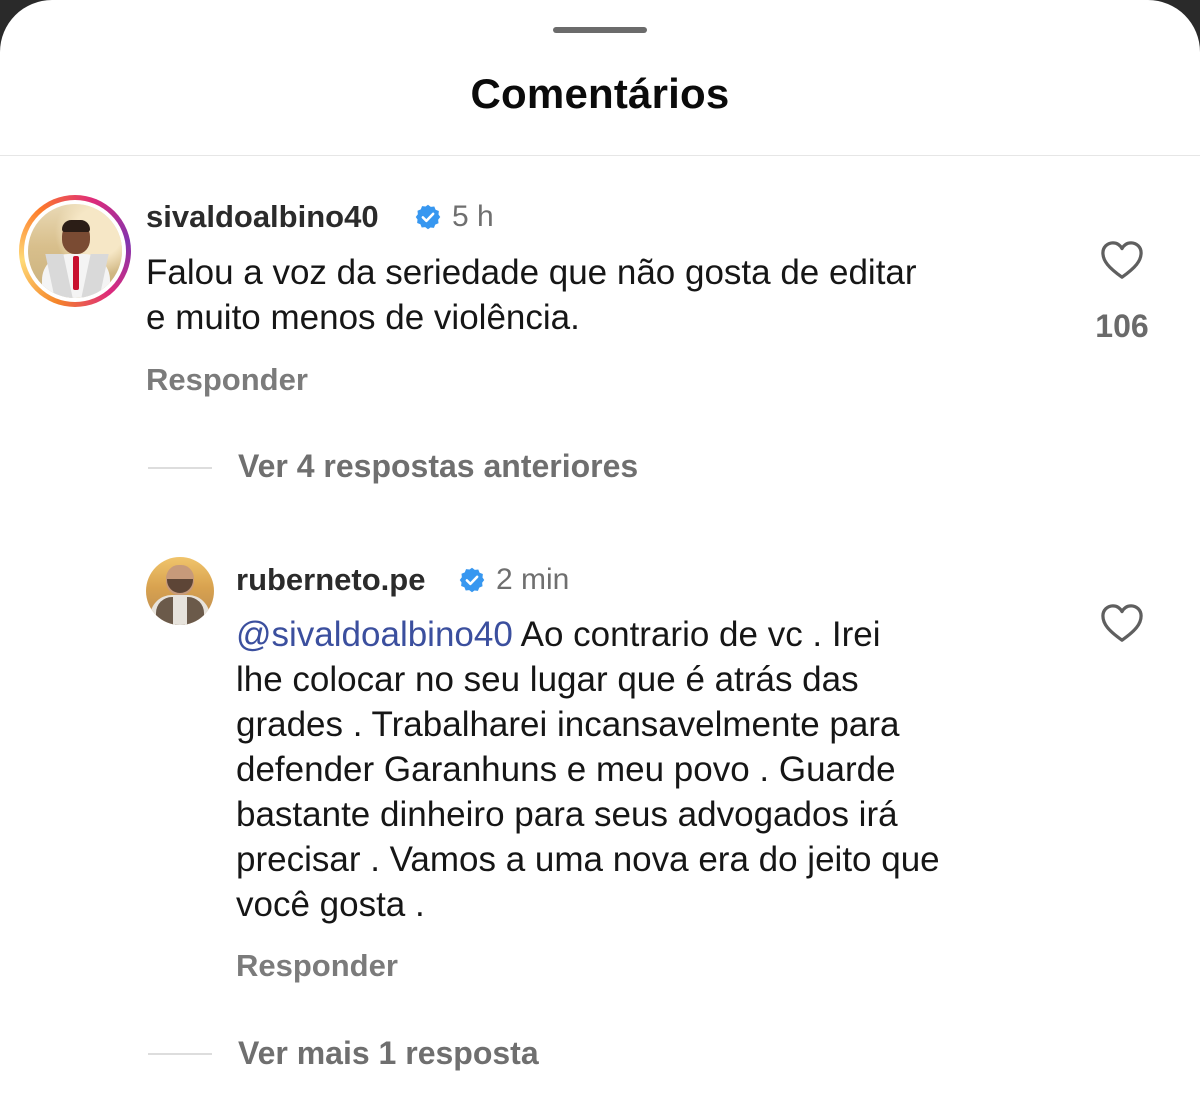 This screenshot has height=1105, width=1200. What do you see at coordinates (374, 634) in the screenshot?
I see `mention-link: @sivaldoalbino40` at bounding box center [374, 634].